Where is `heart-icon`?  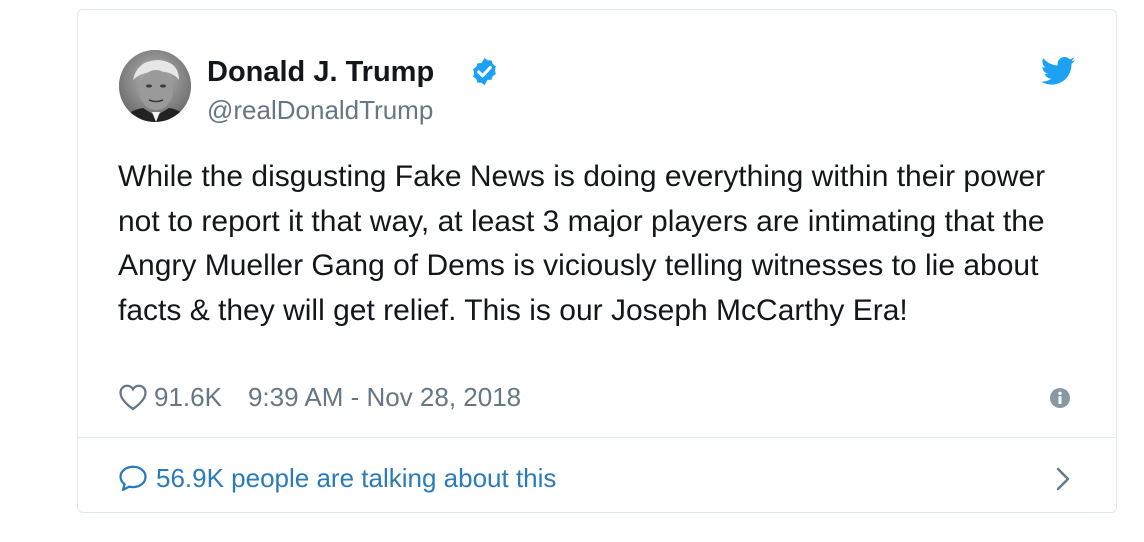
heart-icon is located at coordinates (133, 397).